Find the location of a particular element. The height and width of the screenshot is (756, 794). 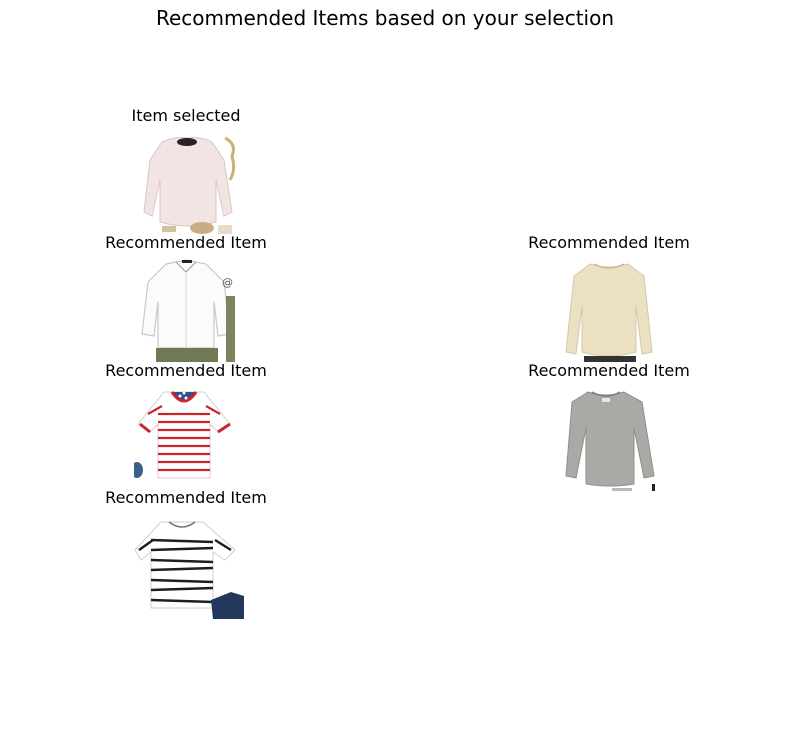

recommended-item-image: @ is located at coordinates (186, 309).